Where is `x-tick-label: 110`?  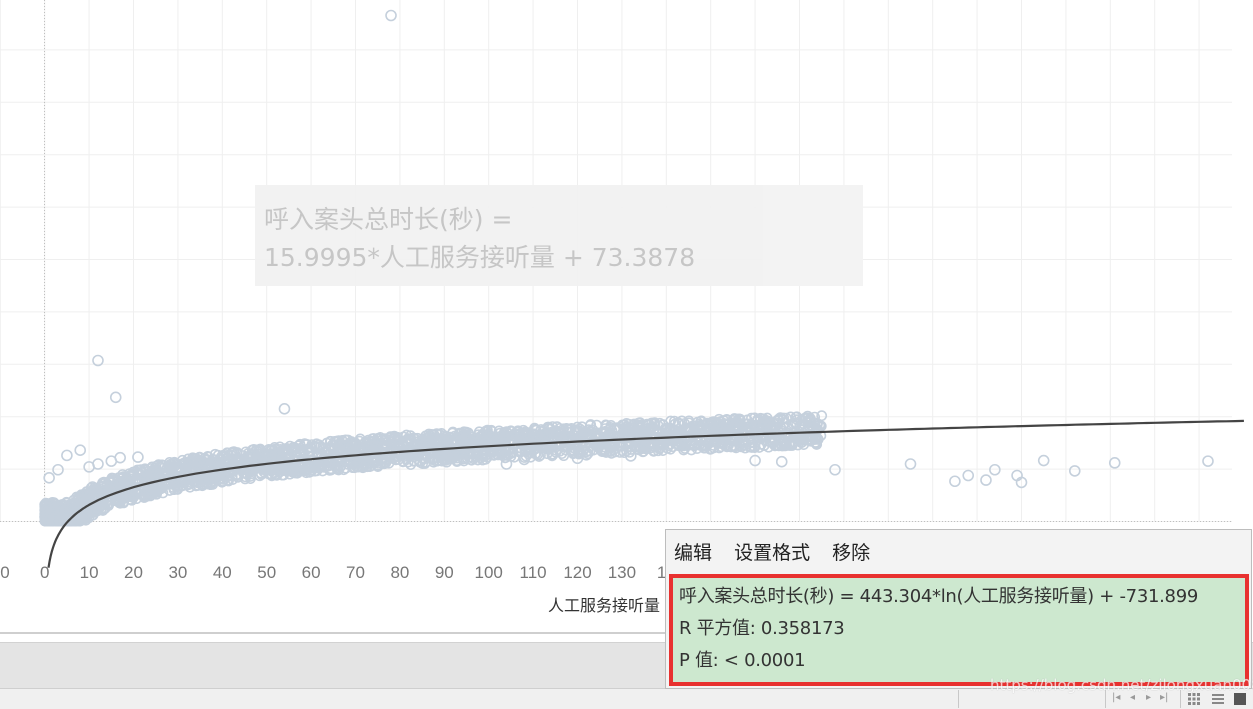
x-tick-label: 110 is located at coordinates (533, 572).